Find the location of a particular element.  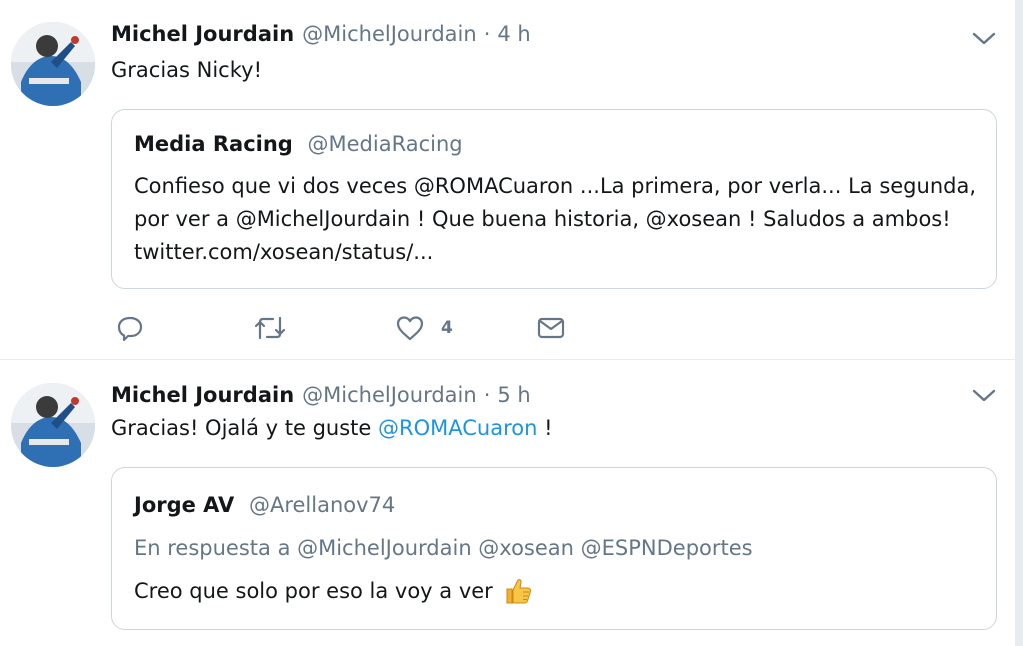

tweet-header: Michel Jourdain @MichelJourdain · 4 h is located at coordinates (321, 36).